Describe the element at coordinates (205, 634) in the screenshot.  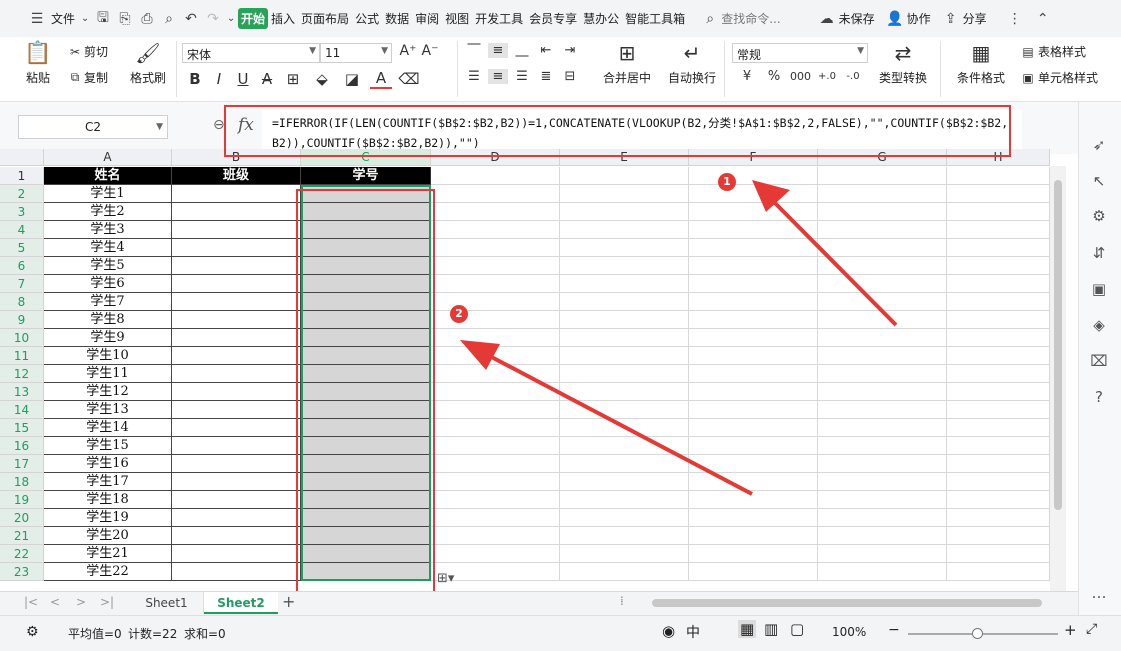
I see `status-sum: 求和=0` at that location.